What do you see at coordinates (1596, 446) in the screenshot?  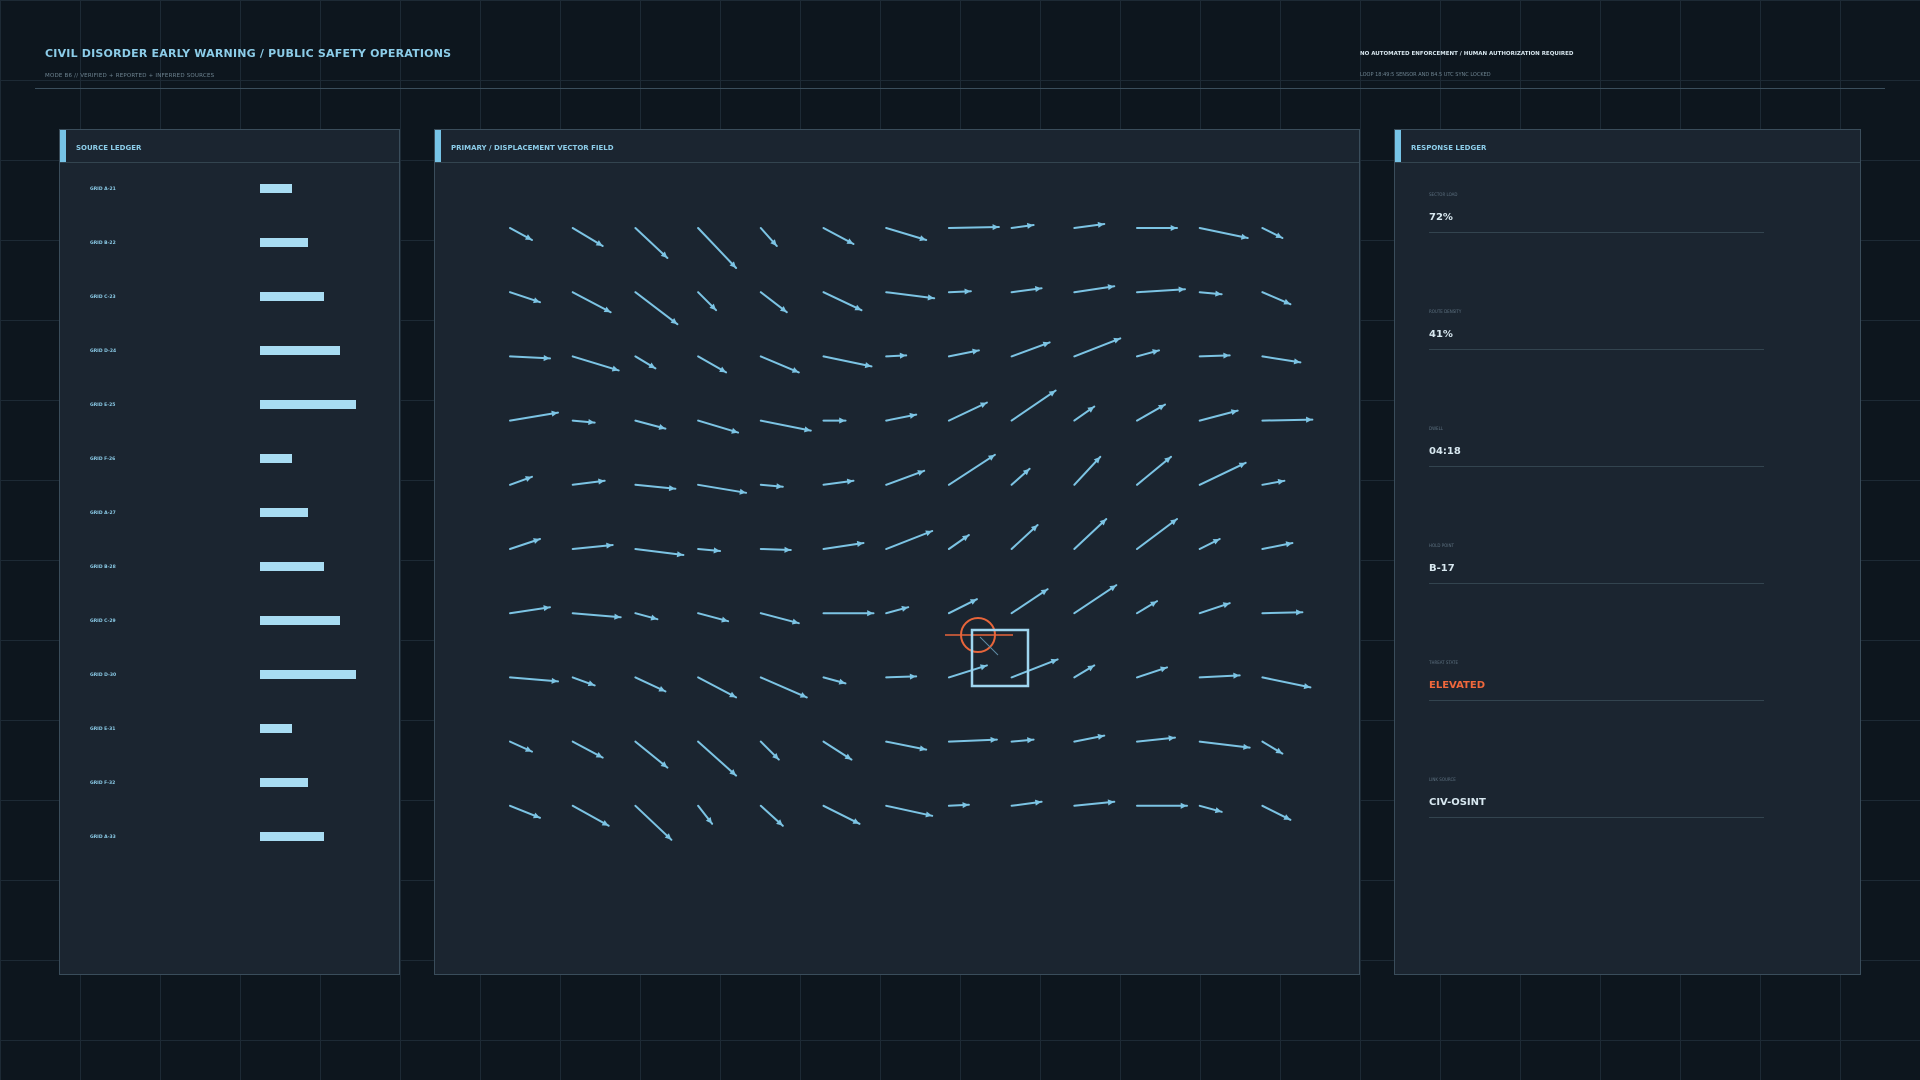 I see `response-ledger-item: DWELL 04:18` at bounding box center [1596, 446].